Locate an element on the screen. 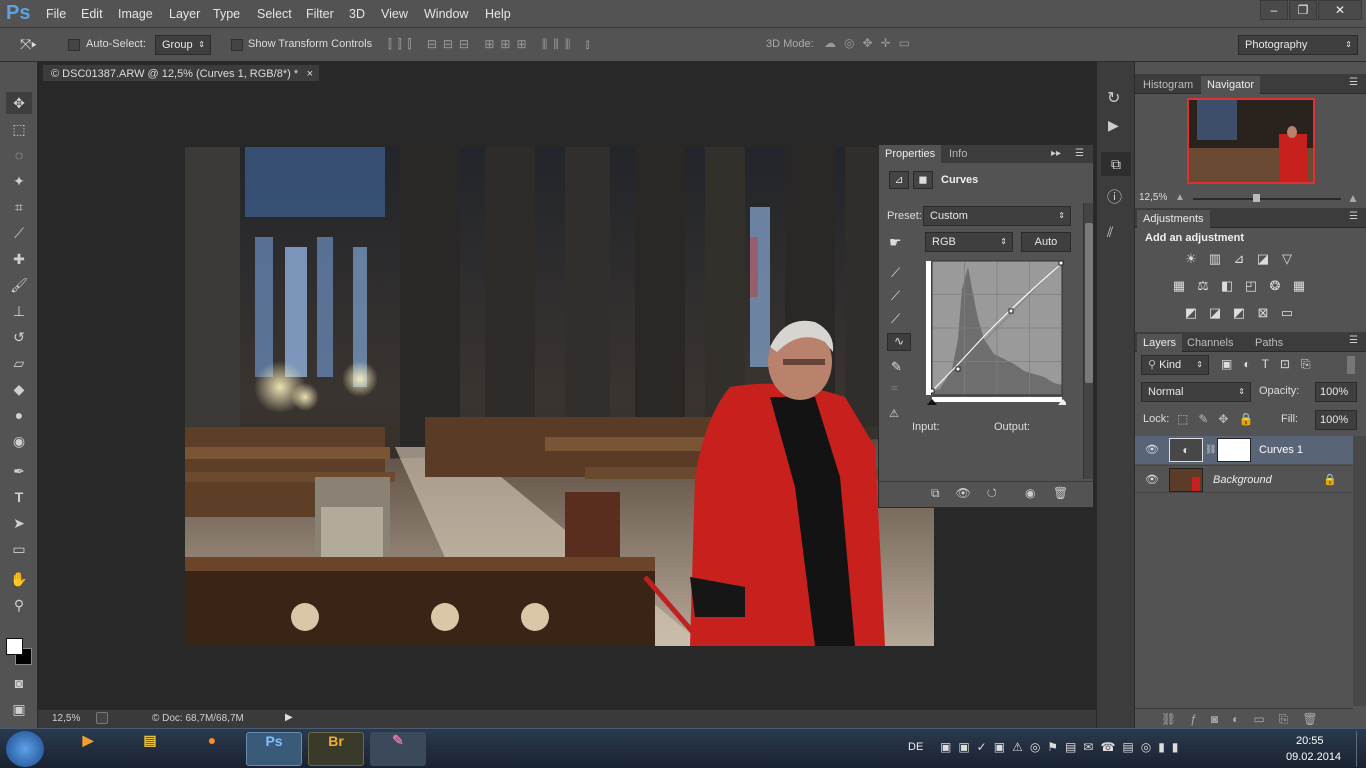 This screenshot has height=768, width=1366. fill-field: 100% is located at coordinates (1336, 420).